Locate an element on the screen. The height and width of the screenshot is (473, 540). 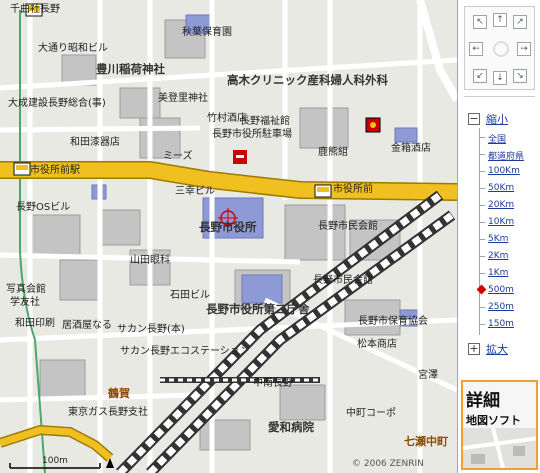
map-label: 中町コーポ is located at coordinates (371, 413).